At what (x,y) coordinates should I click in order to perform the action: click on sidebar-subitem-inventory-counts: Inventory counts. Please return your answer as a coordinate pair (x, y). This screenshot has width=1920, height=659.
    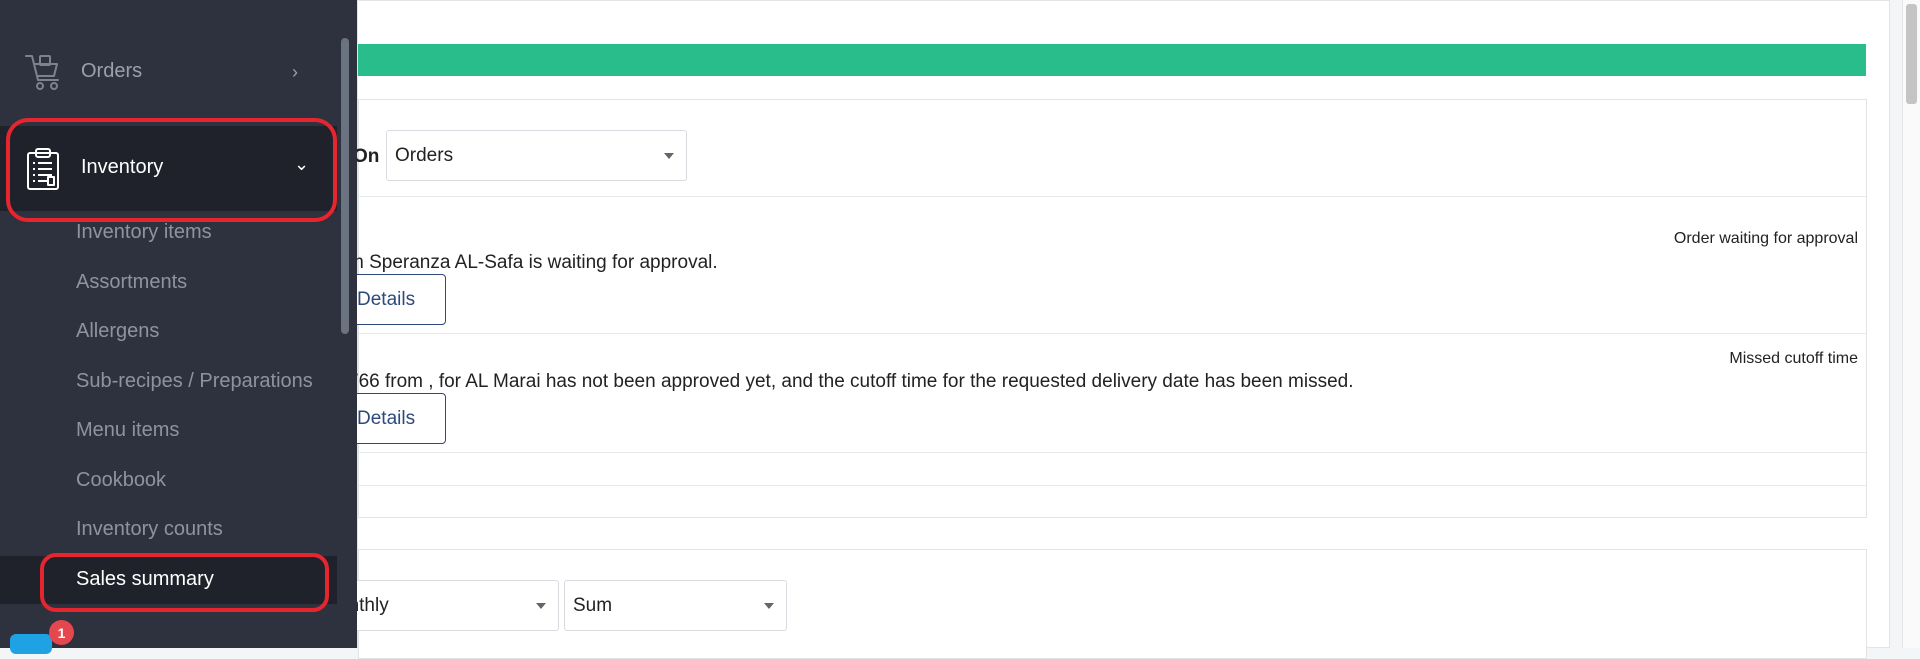
    Looking at the image, I should click on (149, 529).